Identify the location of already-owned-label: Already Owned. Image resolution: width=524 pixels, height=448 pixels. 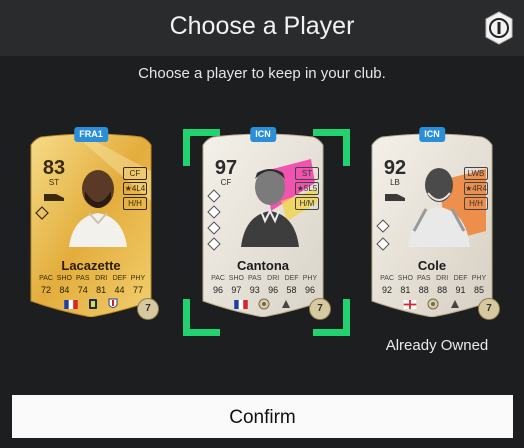
(437, 345).